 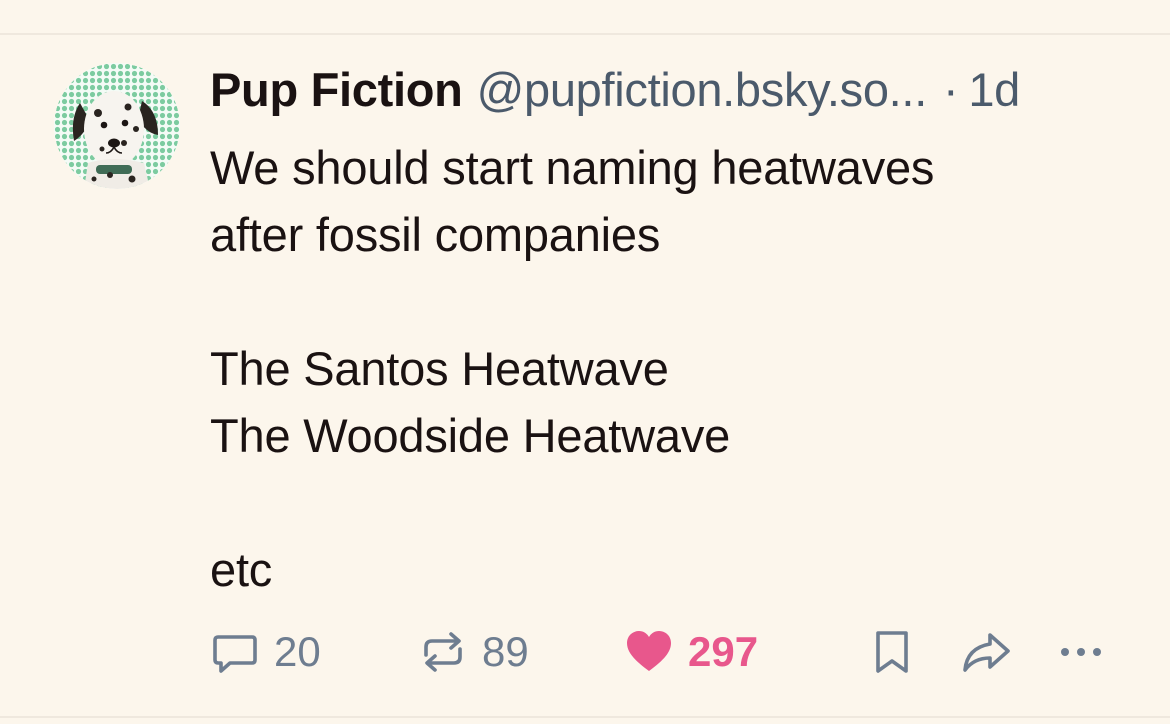 I want to click on ellipsis-icon, so click(x=1081, y=652).